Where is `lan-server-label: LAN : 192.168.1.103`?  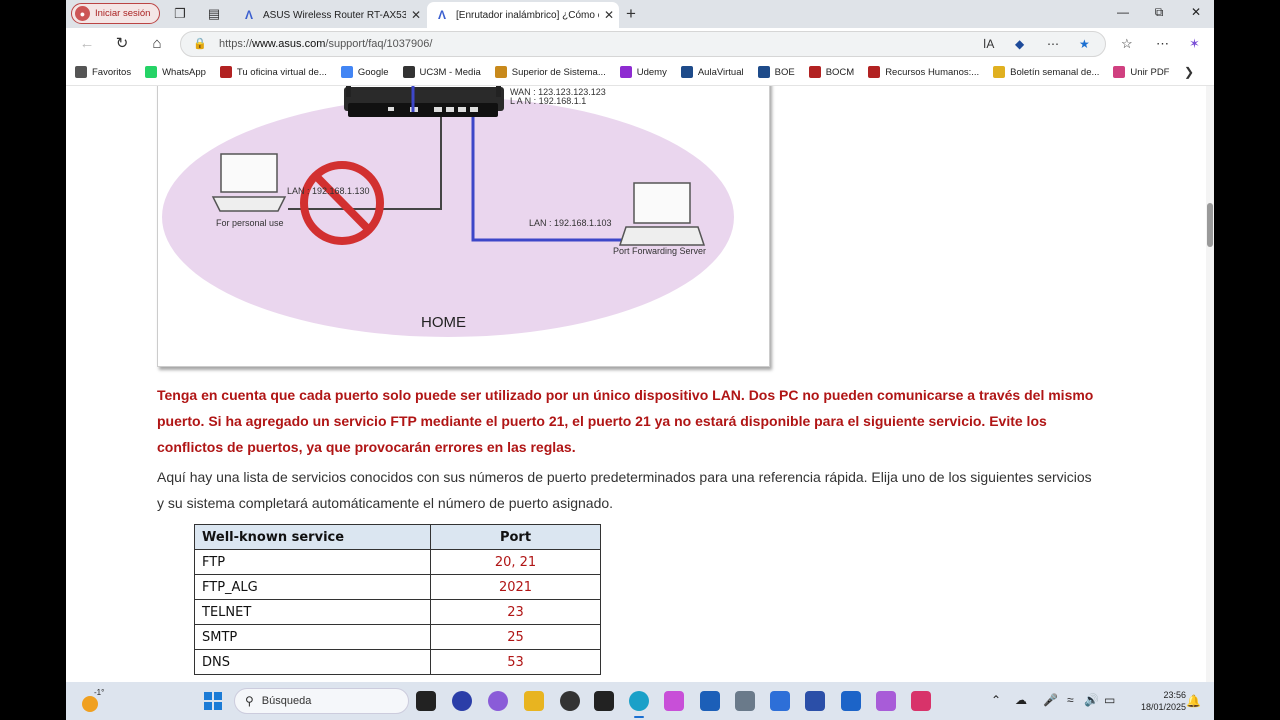 lan-server-label: LAN : 192.168.1.103 is located at coordinates (570, 223).